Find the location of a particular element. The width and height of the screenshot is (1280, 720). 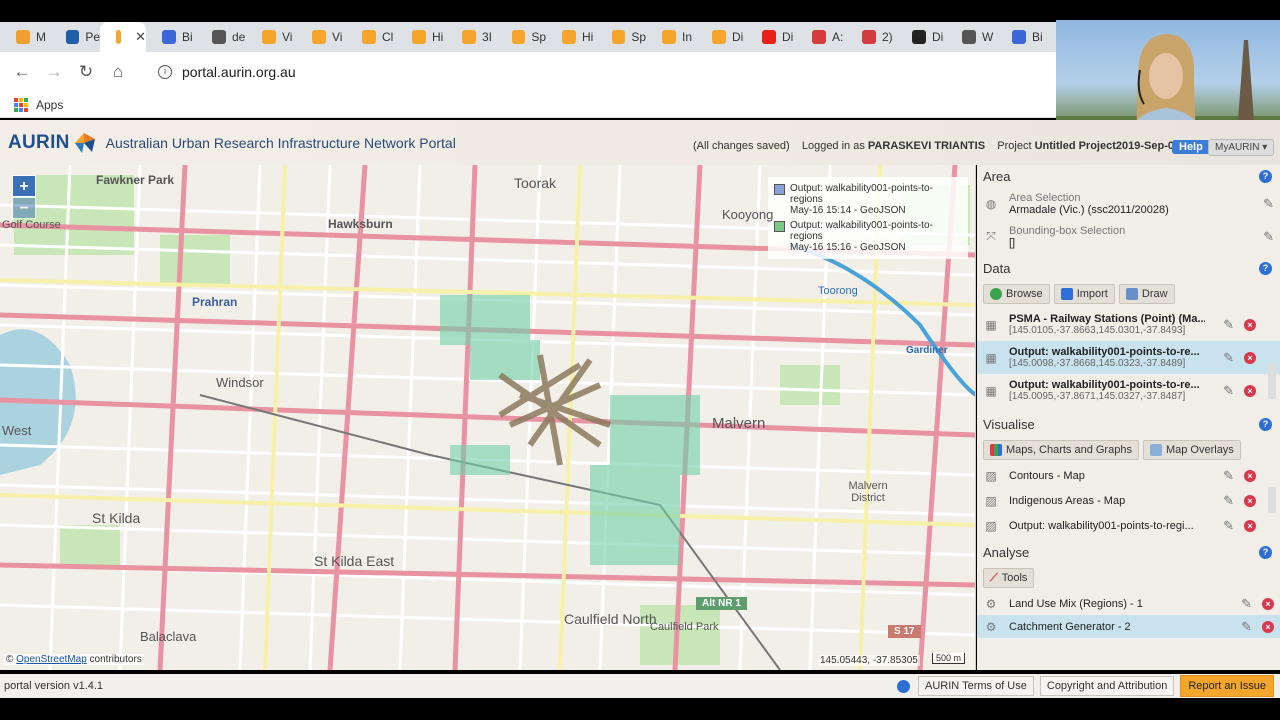

browser-tab: M is located at coordinates (25, 37).